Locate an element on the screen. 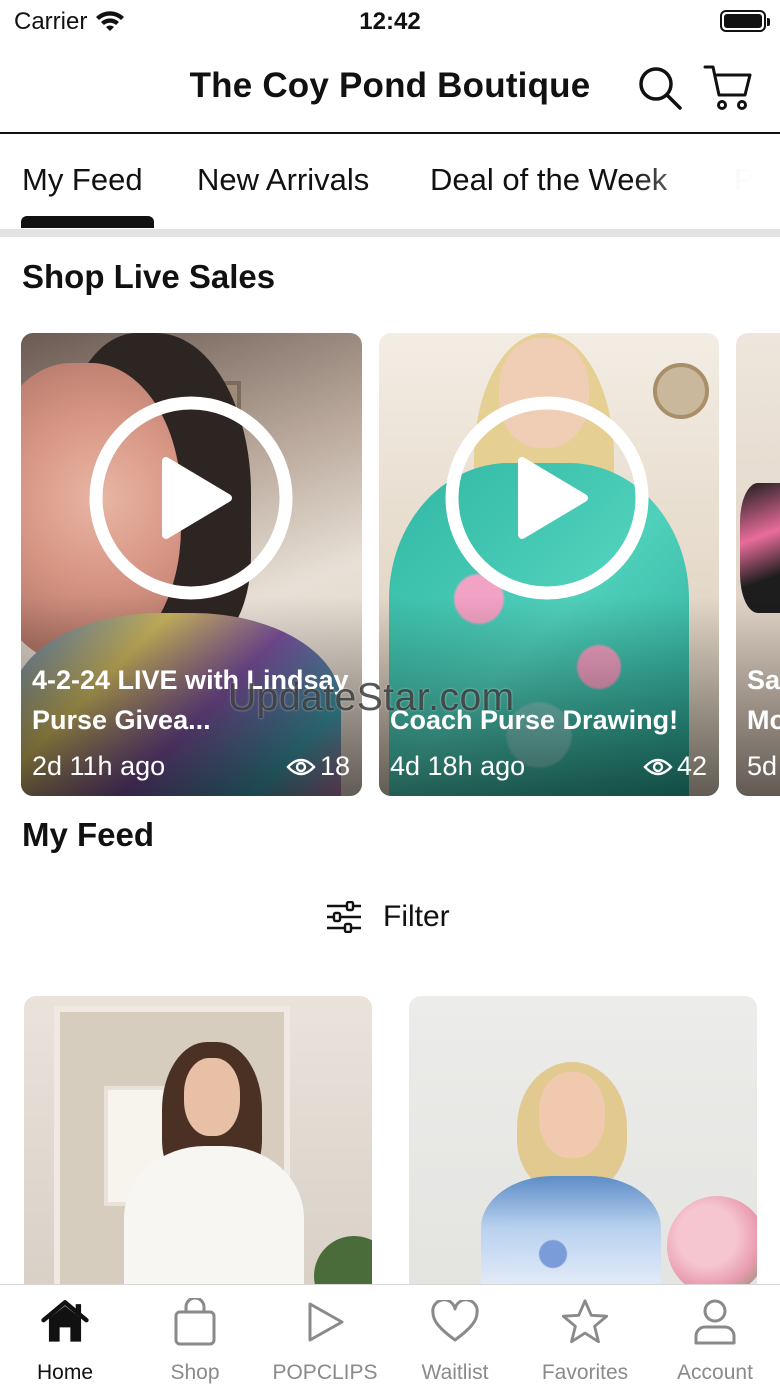  nav-label: Waitlist is located at coordinates (455, 1372).